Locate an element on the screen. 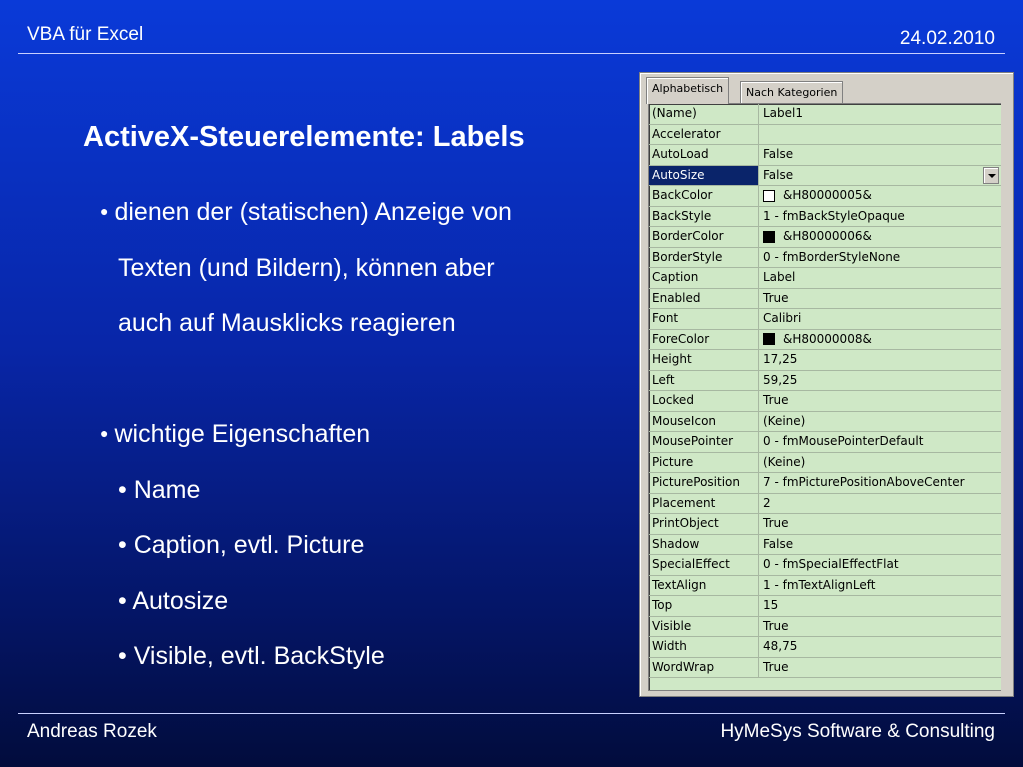 The image size is (1023, 767). property-row: BackColor &H80000005& is located at coordinates (825, 196).